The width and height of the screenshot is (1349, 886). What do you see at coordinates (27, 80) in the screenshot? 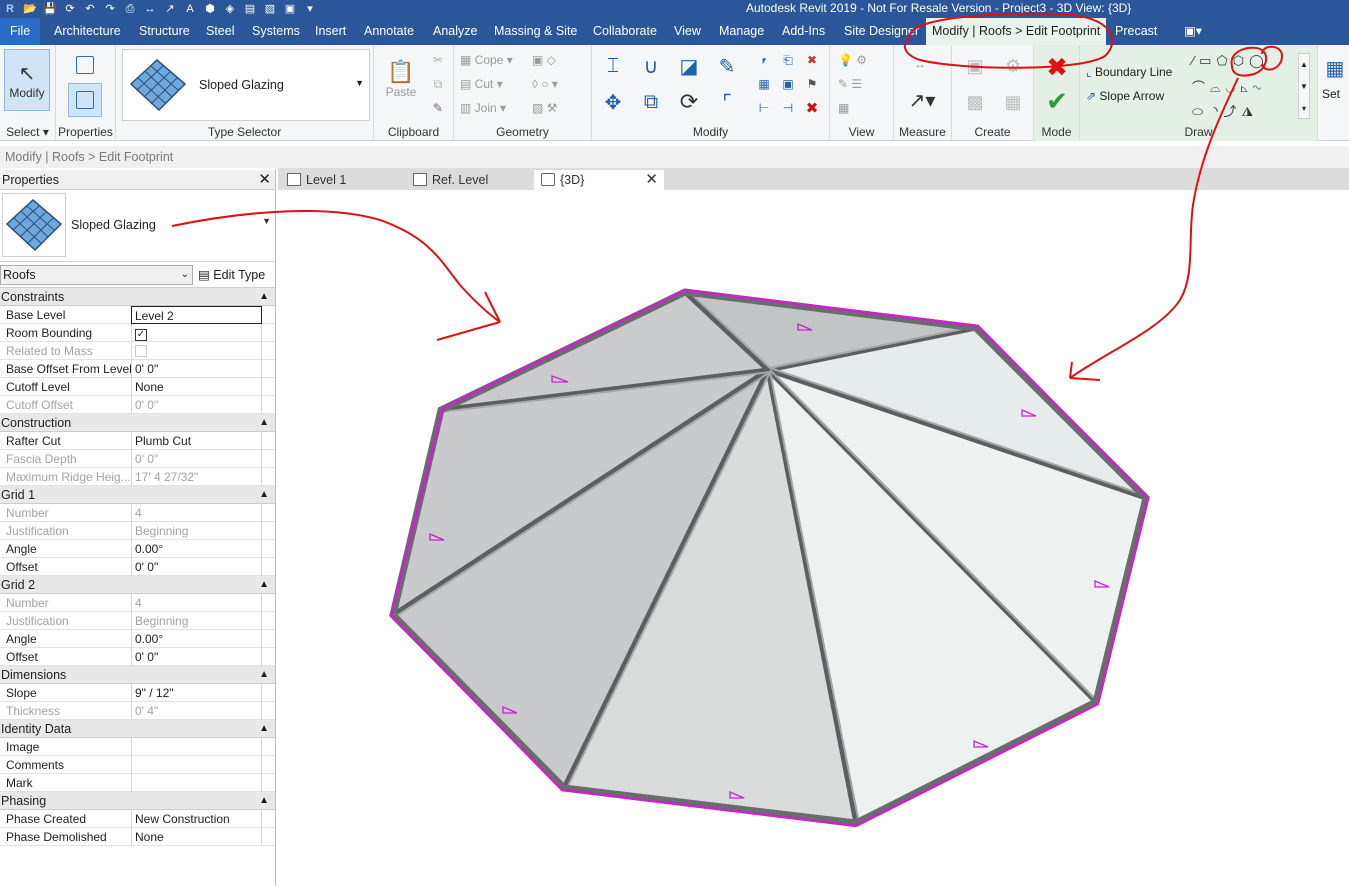
I see `modify-button: ↖ Modify` at bounding box center [27, 80].